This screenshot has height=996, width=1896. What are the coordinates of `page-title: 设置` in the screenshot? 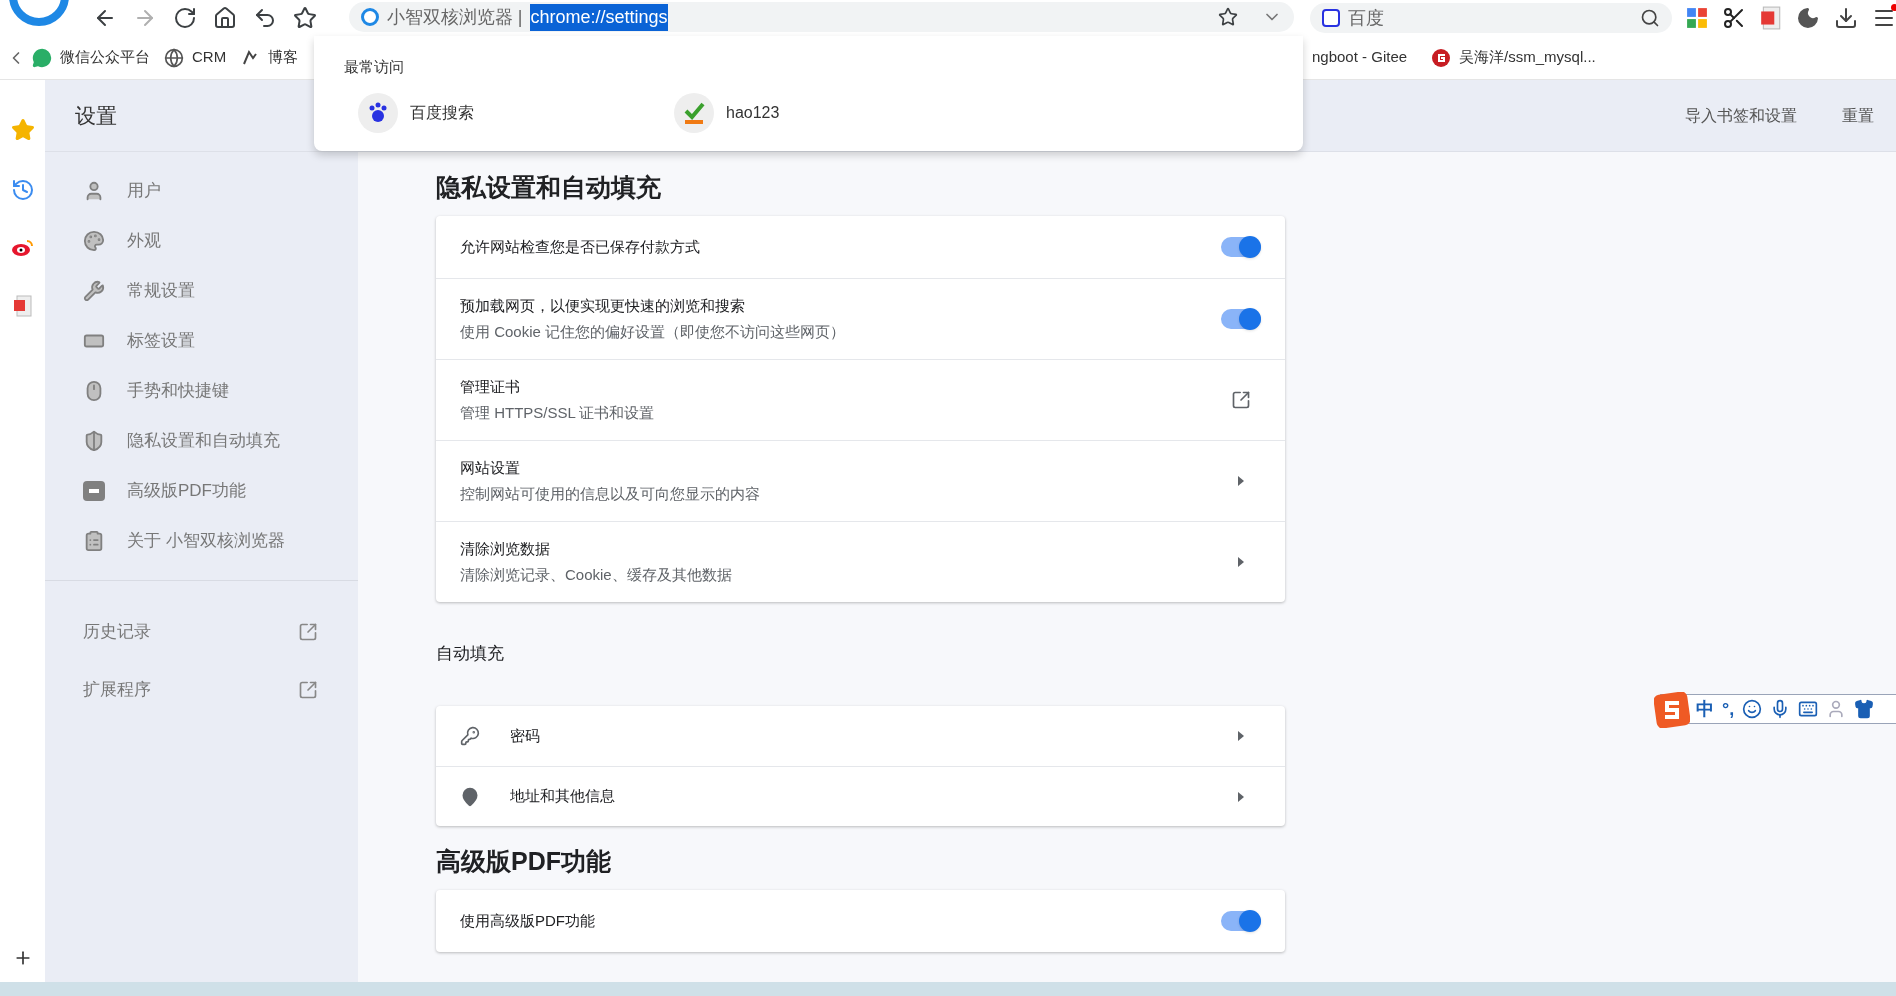 It's located at (96, 115).